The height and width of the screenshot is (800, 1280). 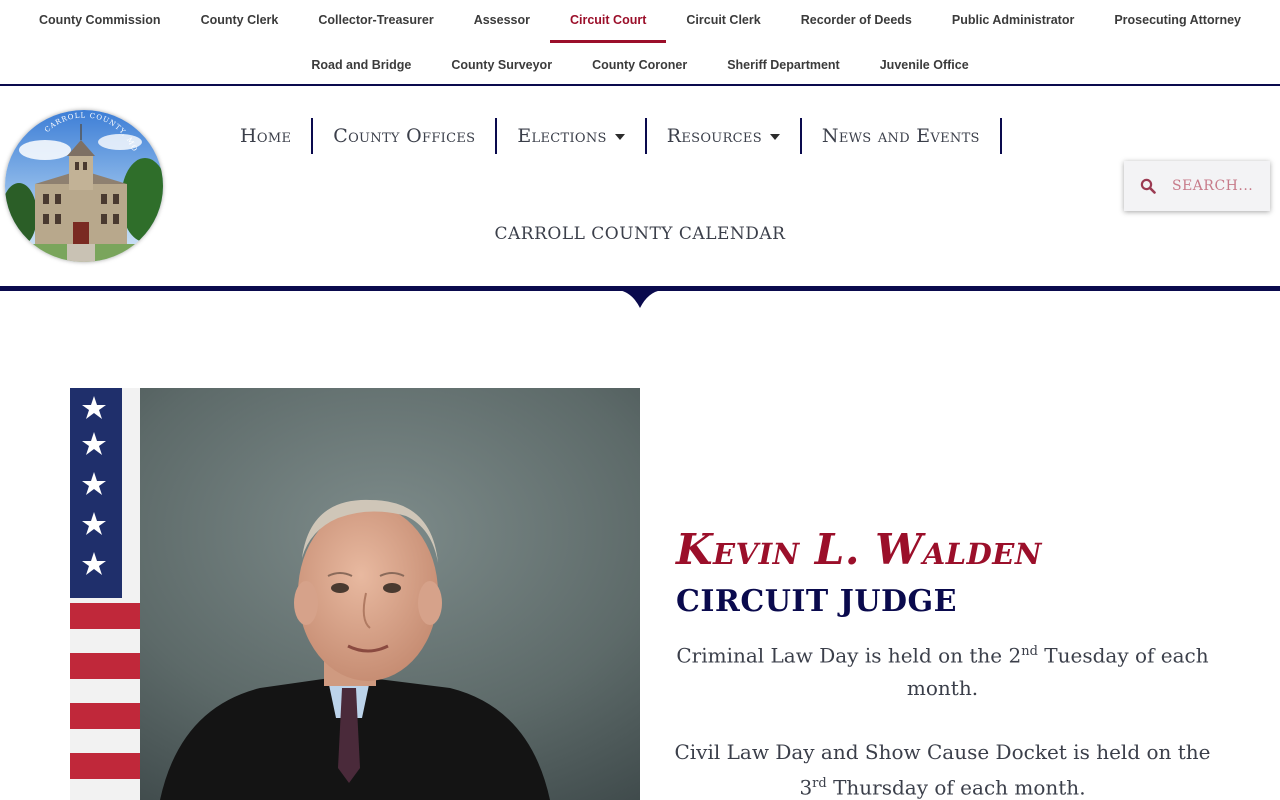 What do you see at coordinates (1029, 651) in the screenshot?
I see `criminal-law-day-ordinal: nd` at bounding box center [1029, 651].